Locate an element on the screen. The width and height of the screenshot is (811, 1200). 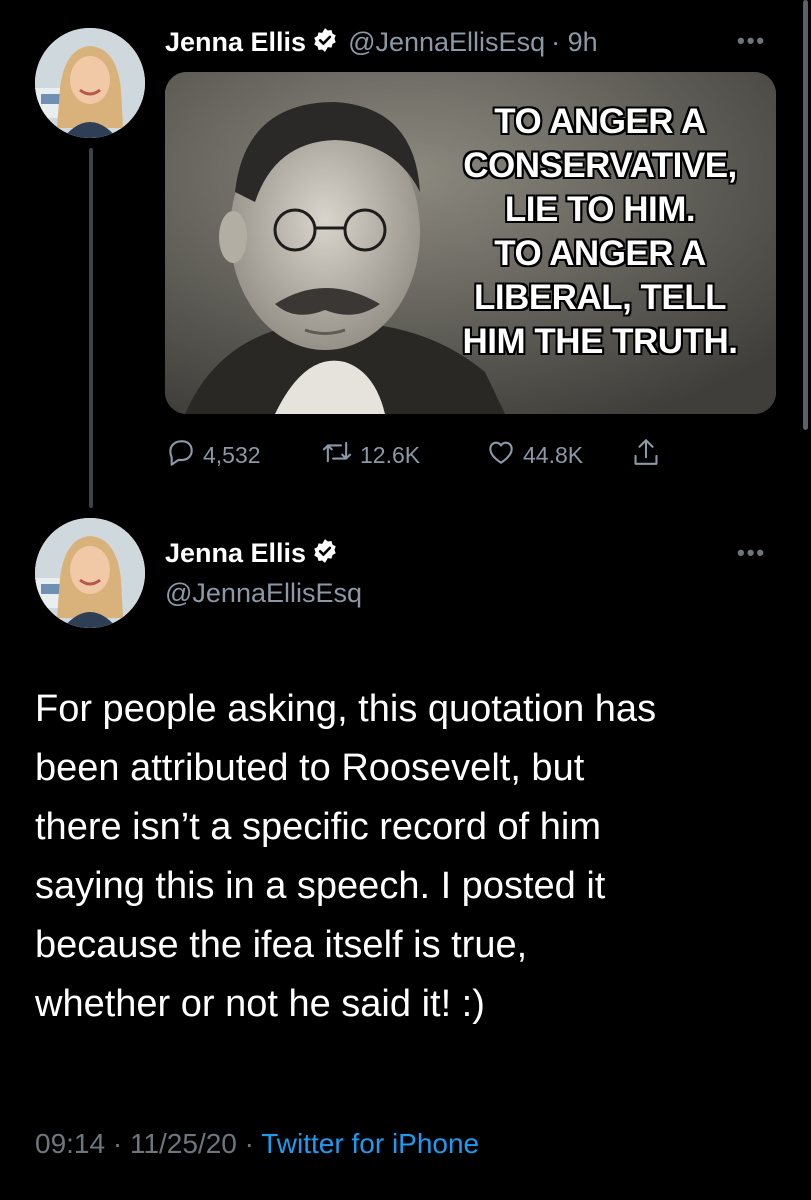
retweet-icon is located at coordinates (340, 455).